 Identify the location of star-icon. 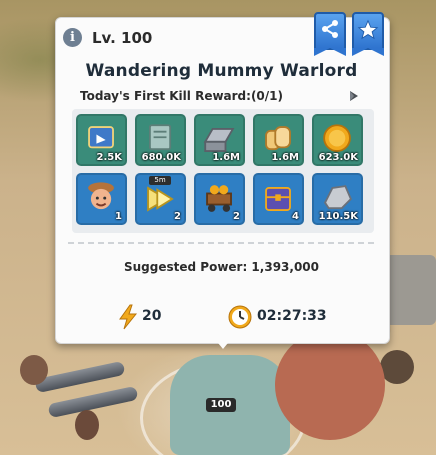
(368, 29).